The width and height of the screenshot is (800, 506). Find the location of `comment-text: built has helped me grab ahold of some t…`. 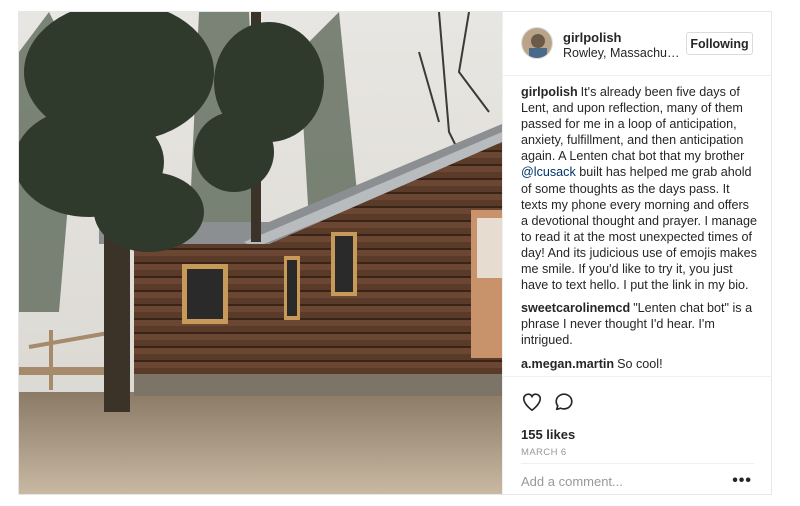

comment-text: built has helped me grab ahold of some t… is located at coordinates (639, 229).